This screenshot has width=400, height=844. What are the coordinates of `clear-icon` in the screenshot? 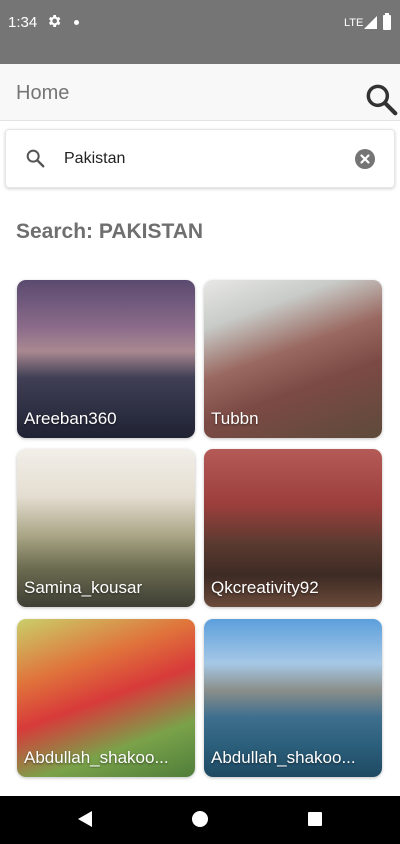 It's located at (365, 159).